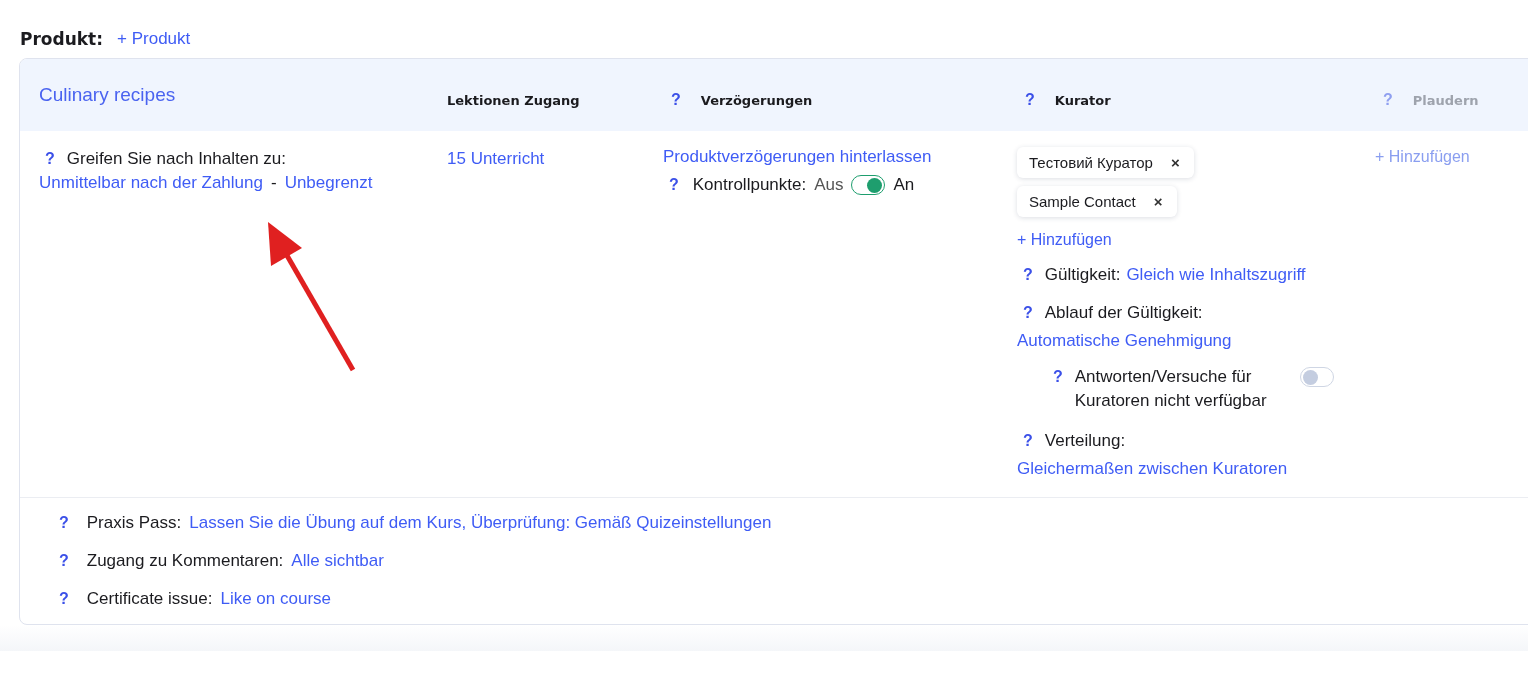 This screenshot has width=1528, height=693. I want to click on setting-label: Zugang zu Kommentaren:, so click(185, 561).